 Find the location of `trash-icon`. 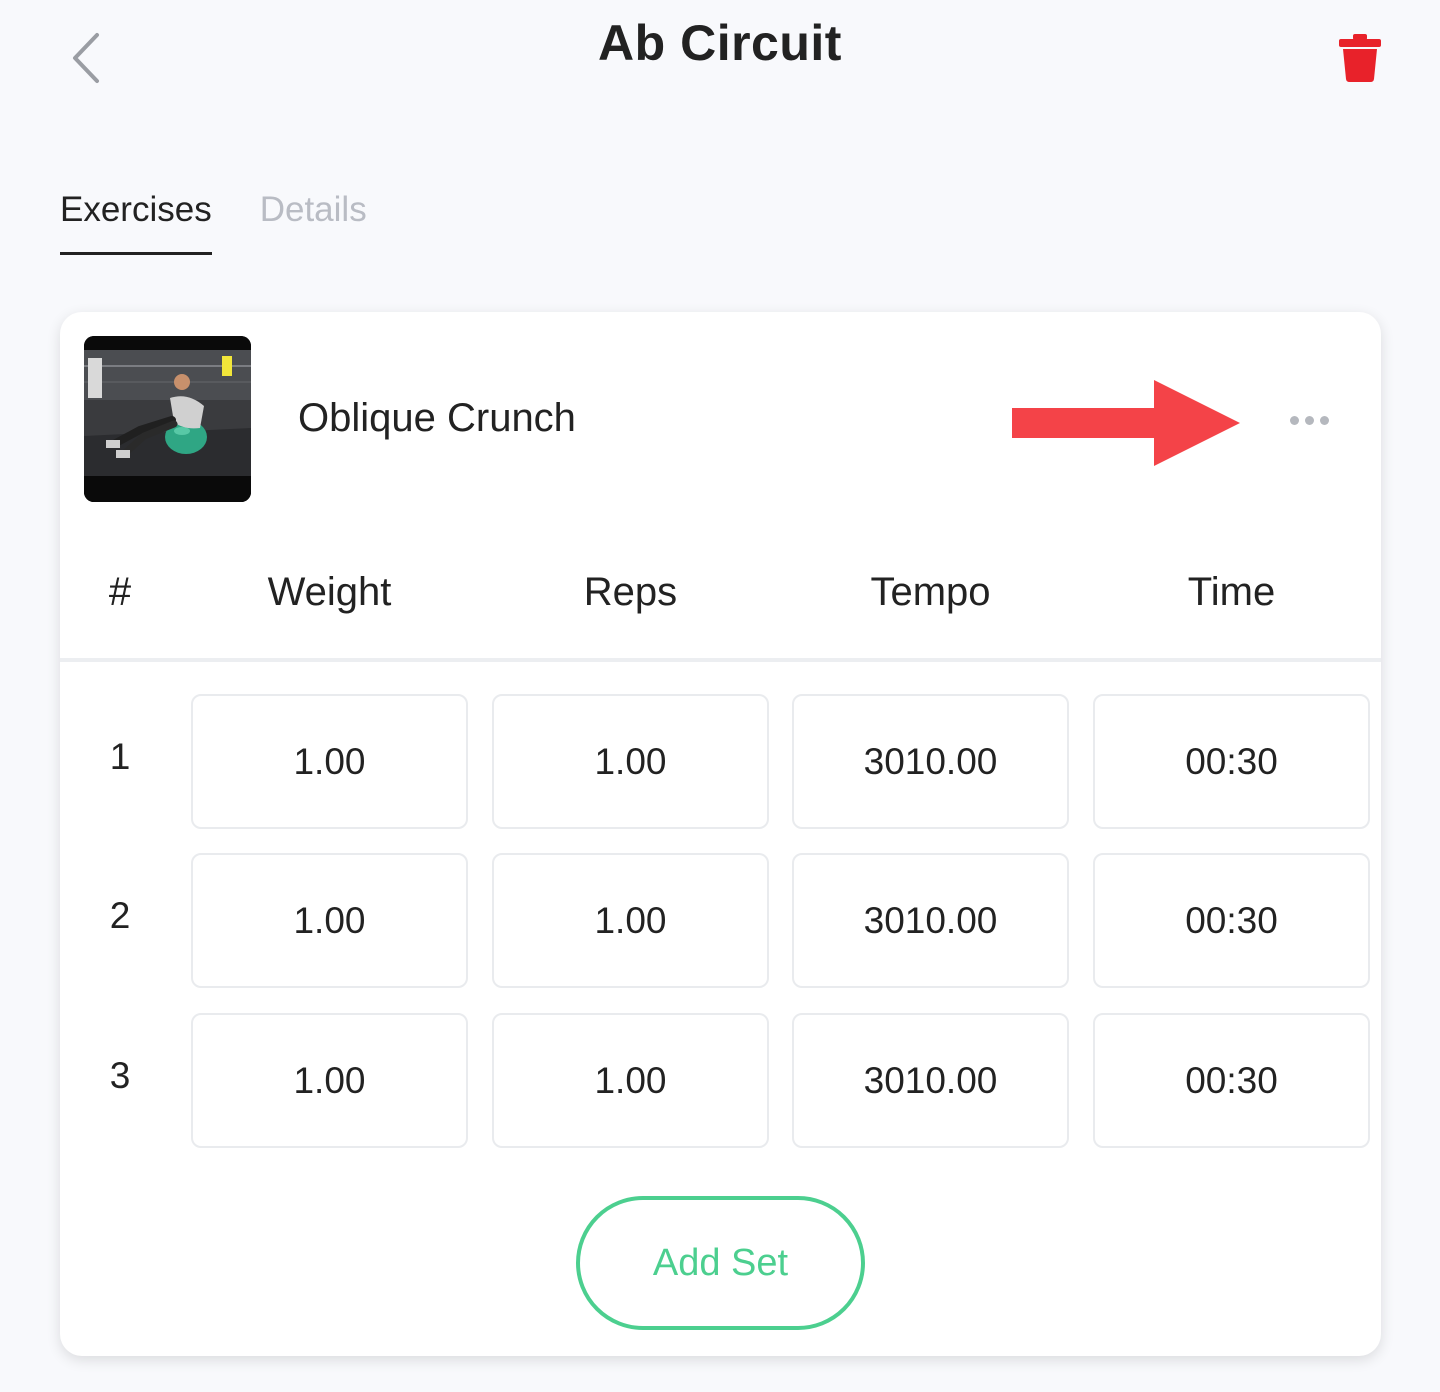

trash-icon is located at coordinates (1360, 58).